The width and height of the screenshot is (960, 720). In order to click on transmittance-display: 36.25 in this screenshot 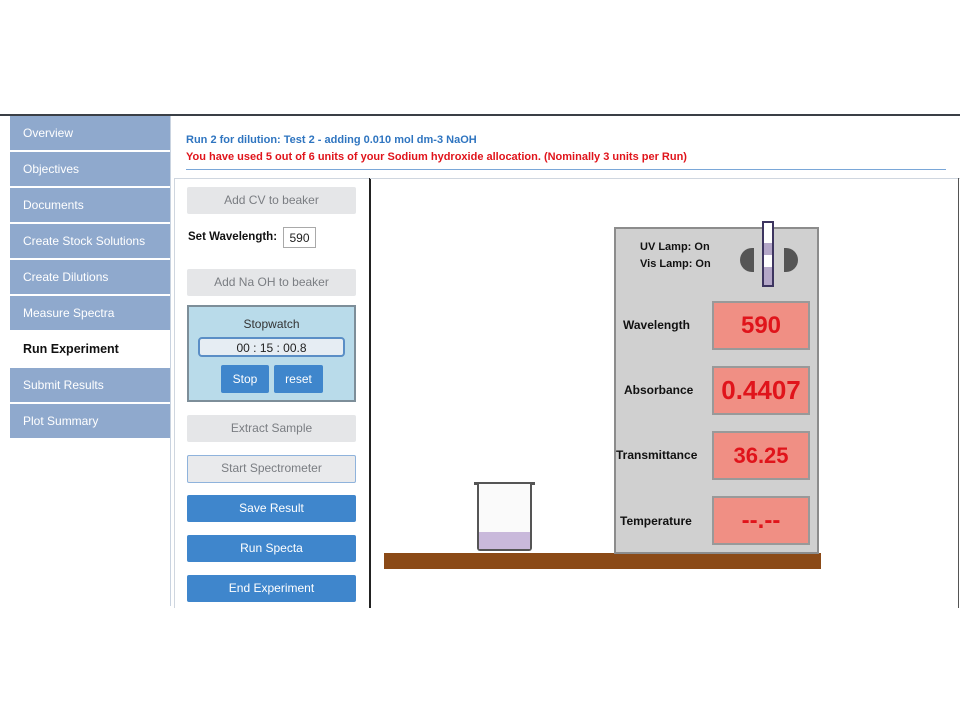, I will do `click(761, 455)`.